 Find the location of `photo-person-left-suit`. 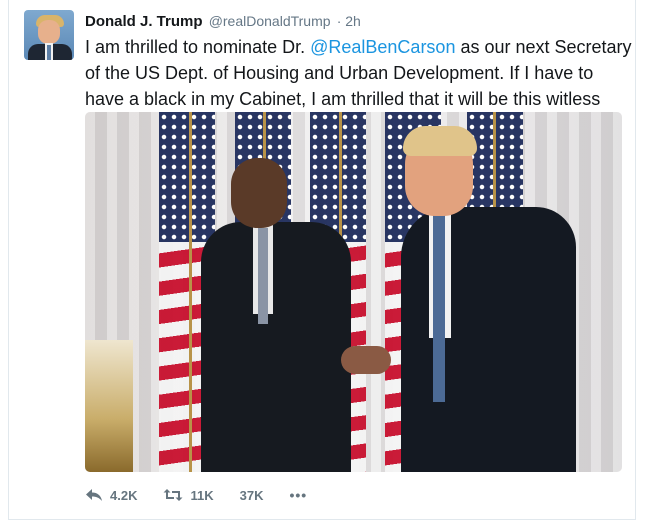

photo-person-left-suit is located at coordinates (276, 347).